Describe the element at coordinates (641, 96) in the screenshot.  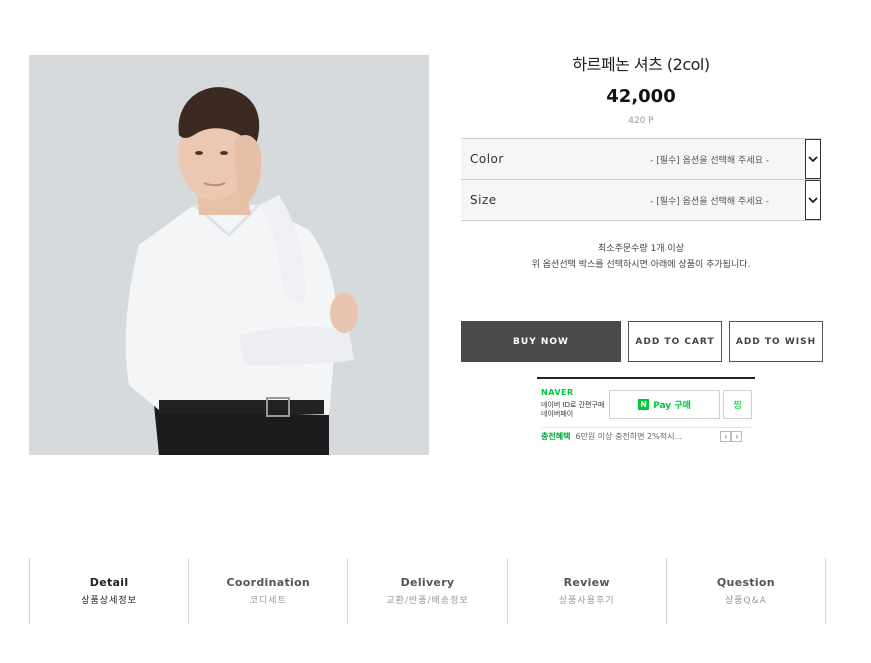
I see `product-price: 42,000` at that location.